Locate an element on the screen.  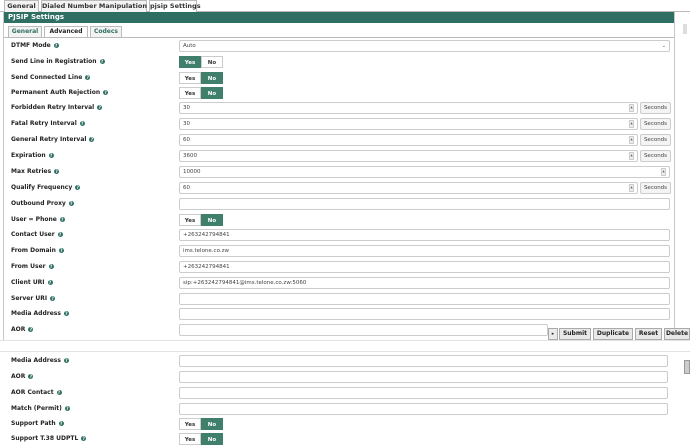
reset-button: Reset is located at coordinates (648, 334).